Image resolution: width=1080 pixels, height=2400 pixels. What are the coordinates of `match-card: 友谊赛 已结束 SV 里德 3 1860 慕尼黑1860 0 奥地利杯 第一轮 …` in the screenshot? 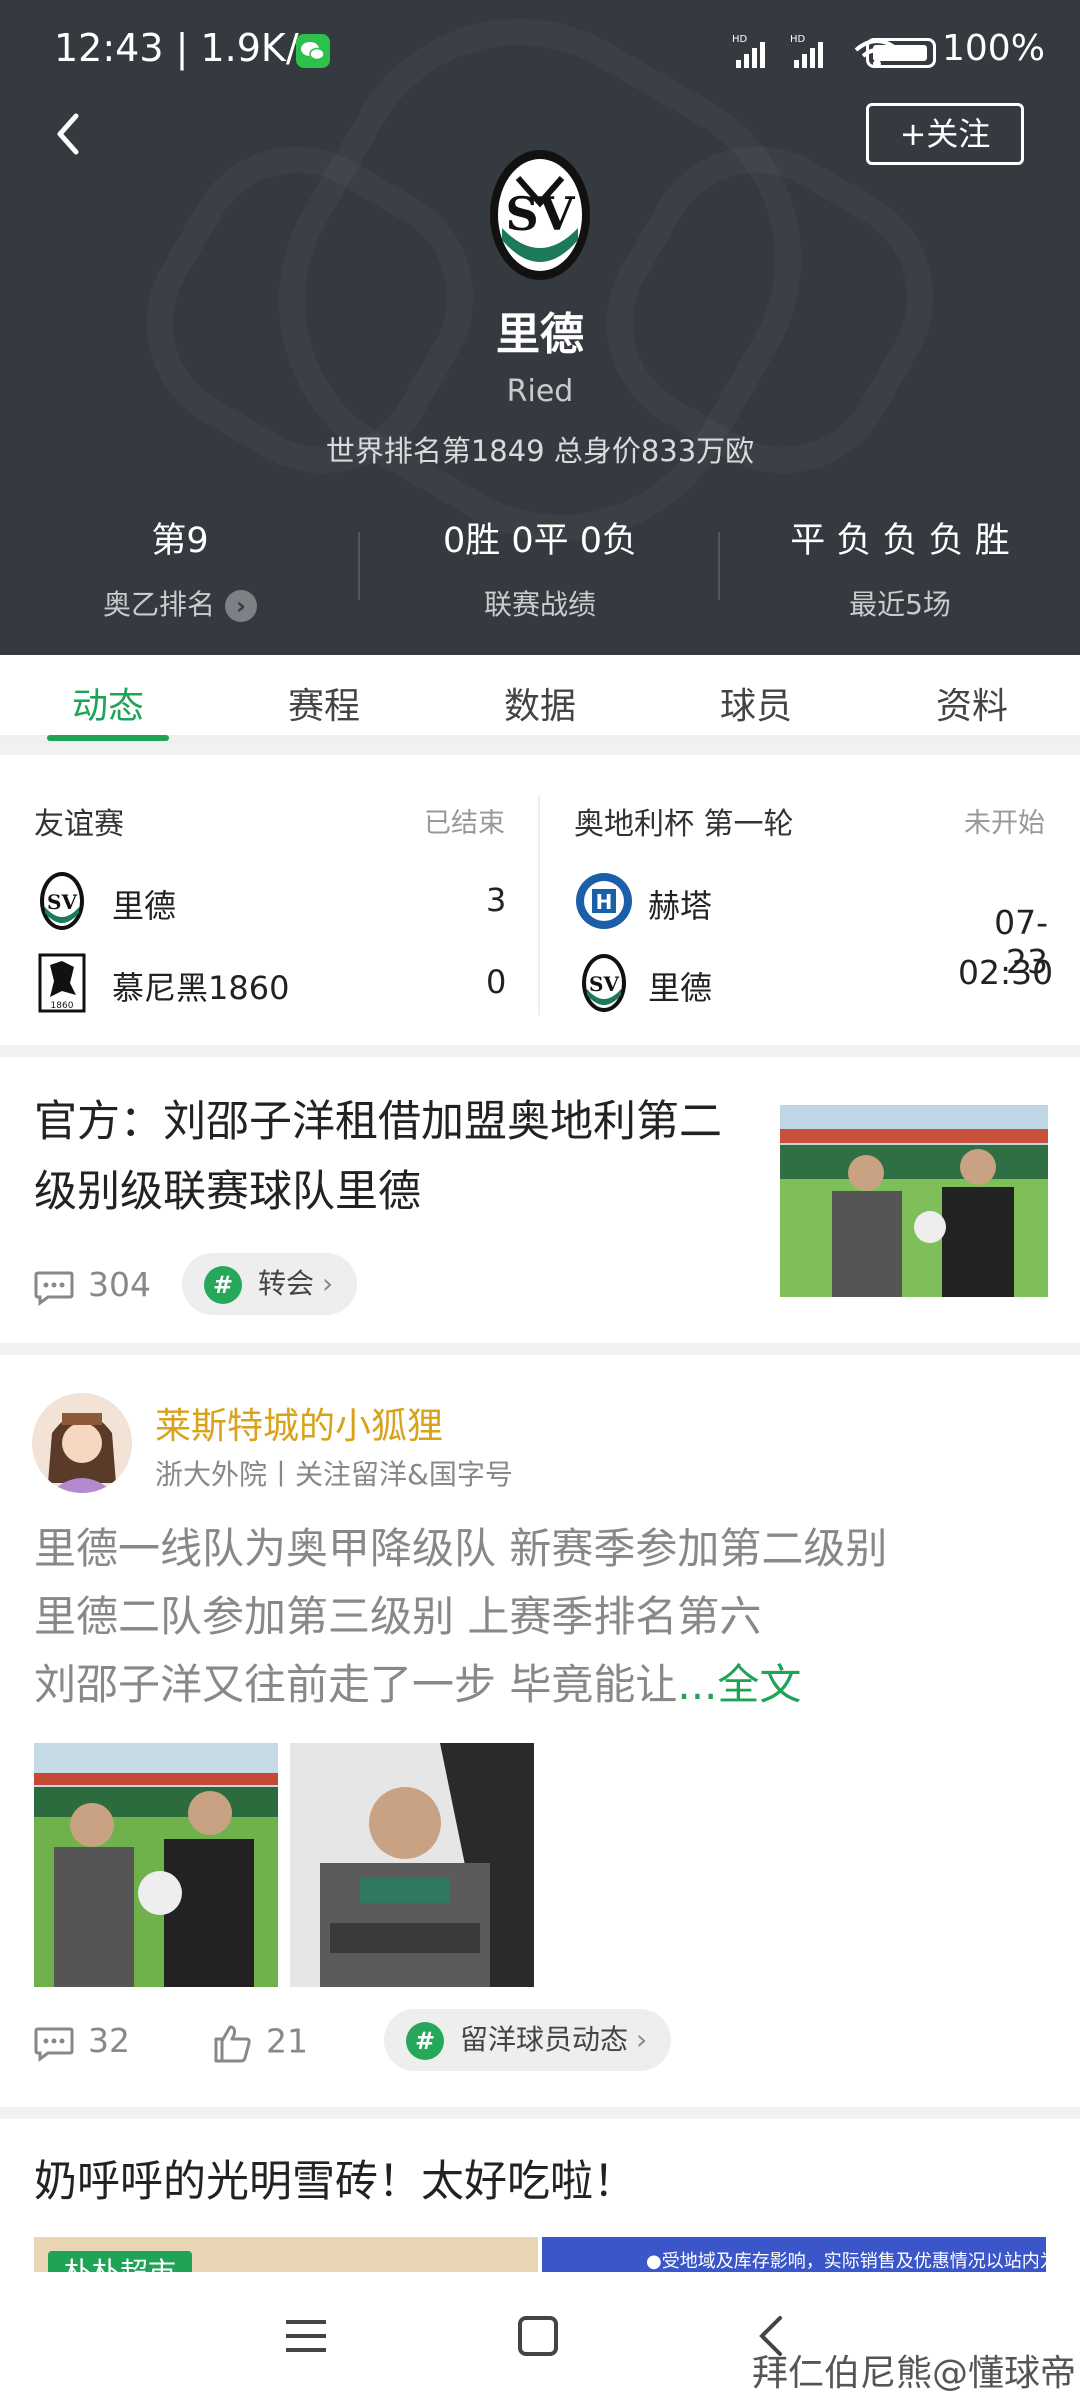 It's located at (540, 900).